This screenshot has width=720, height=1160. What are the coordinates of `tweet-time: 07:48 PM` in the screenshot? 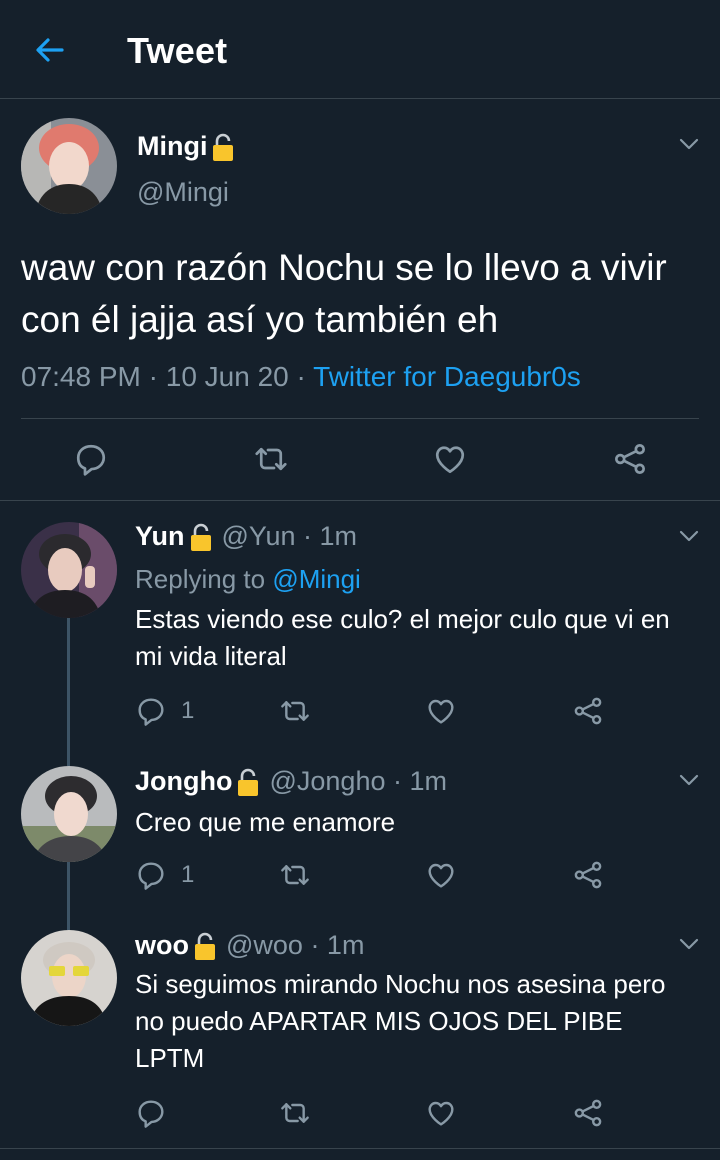 It's located at (81, 376).